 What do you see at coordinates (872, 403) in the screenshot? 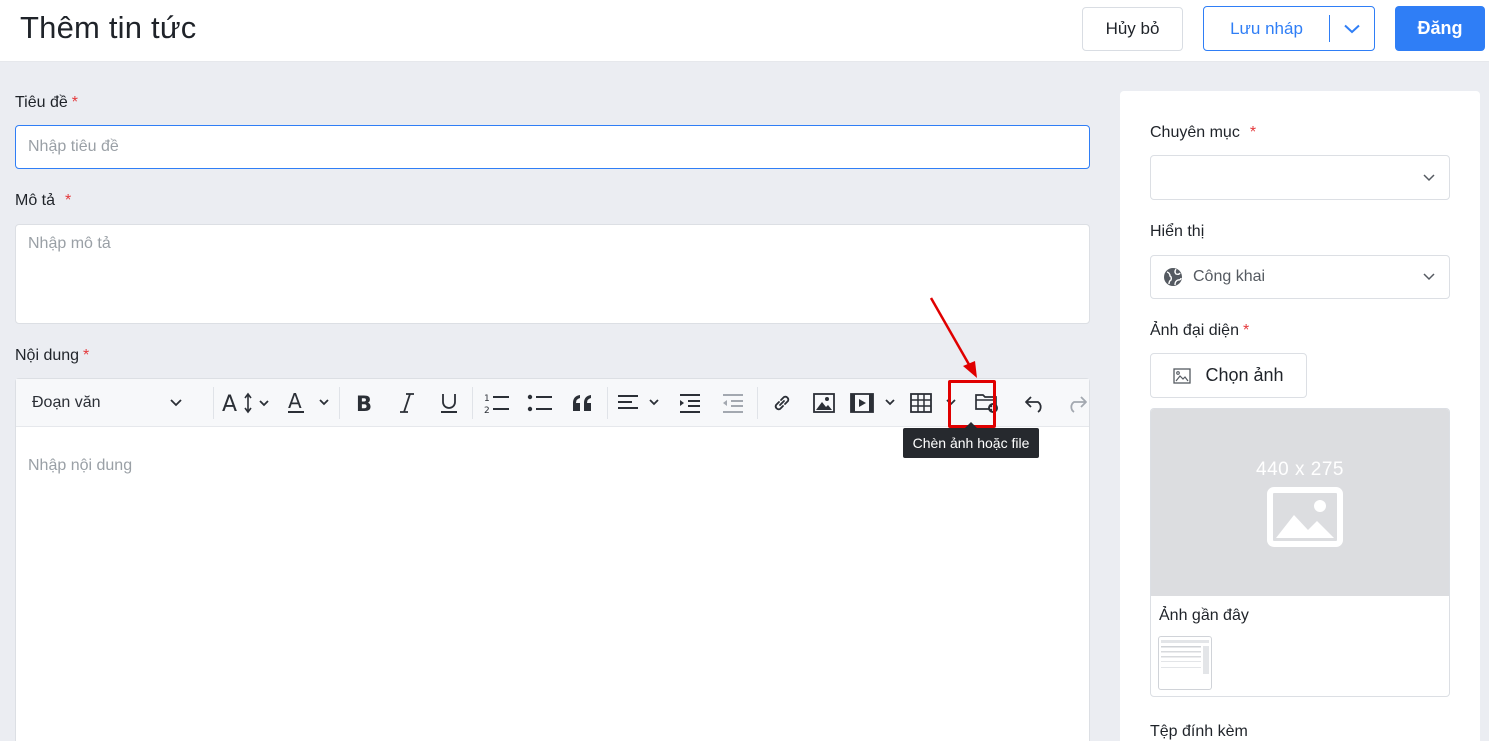
I see `media-icon` at bounding box center [872, 403].